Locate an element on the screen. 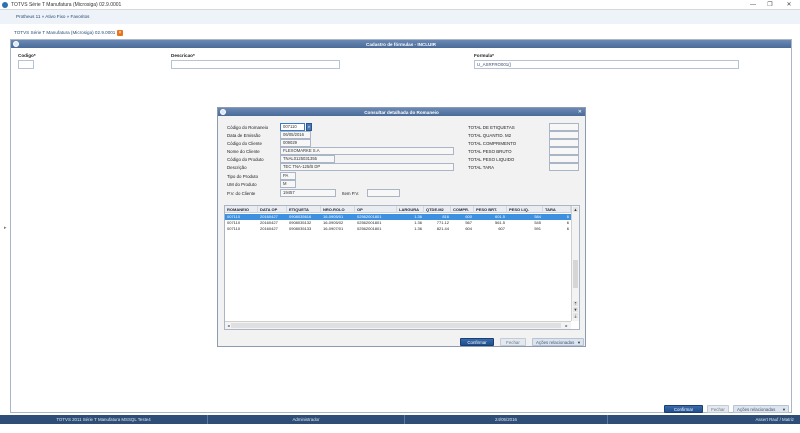  col-peso-liq: PESO LIQ. is located at coordinates (525, 209).